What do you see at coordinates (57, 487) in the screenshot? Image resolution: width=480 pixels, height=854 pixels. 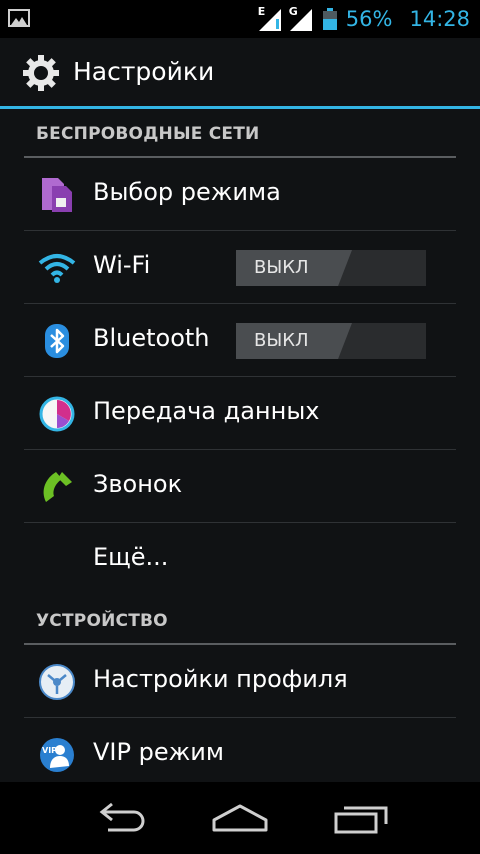 I see `phone-icon` at bounding box center [57, 487].